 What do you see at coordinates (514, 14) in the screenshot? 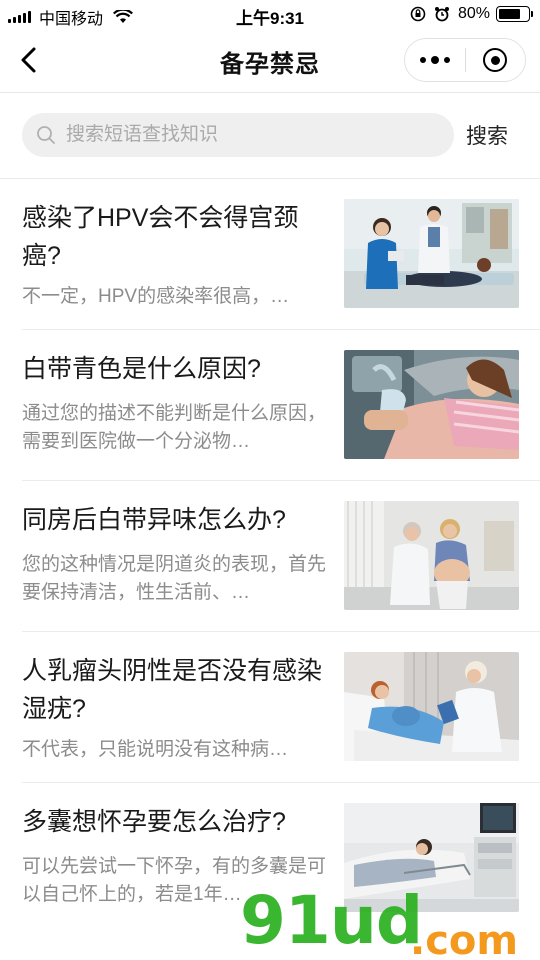
I see `battery-icon` at bounding box center [514, 14].